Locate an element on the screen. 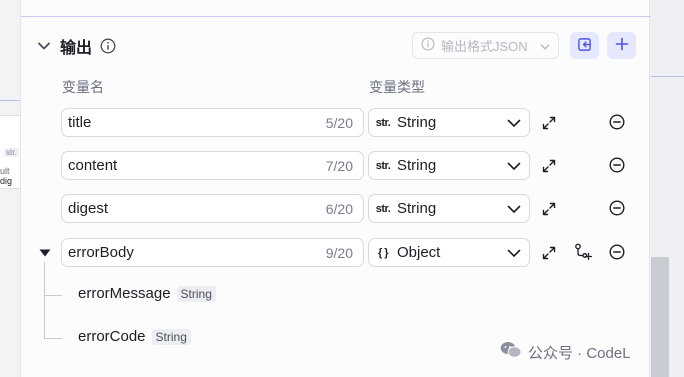 The image size is (684, 377). canvas-text-word: dig is located at coordinates (6, 181).